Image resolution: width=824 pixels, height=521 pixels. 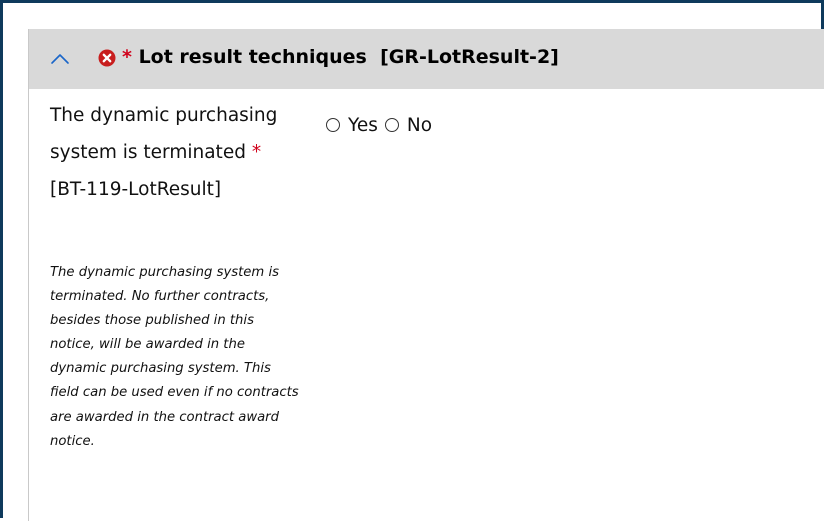 I want to click on error-circle-x-icon, so click(x=107, y=58).